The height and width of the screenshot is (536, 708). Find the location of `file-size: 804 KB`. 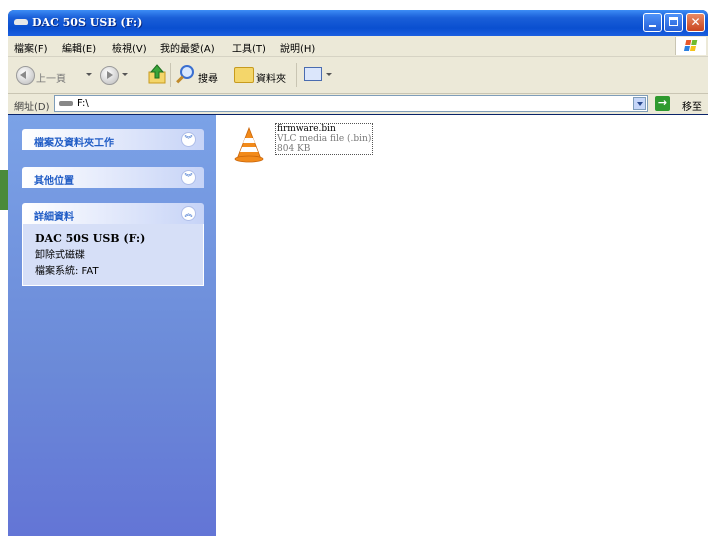

file-size: 804 KB is located at coordinates (294, 149).